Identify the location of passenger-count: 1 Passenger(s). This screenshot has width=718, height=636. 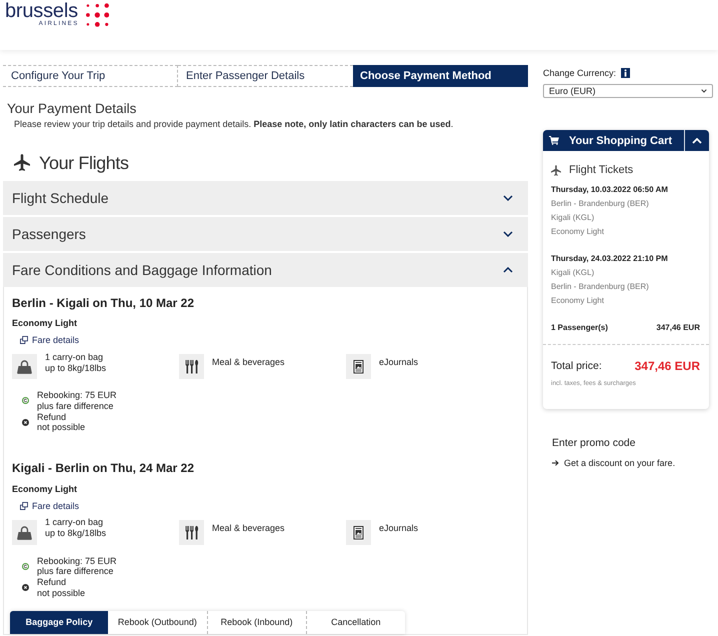
(579, 328).